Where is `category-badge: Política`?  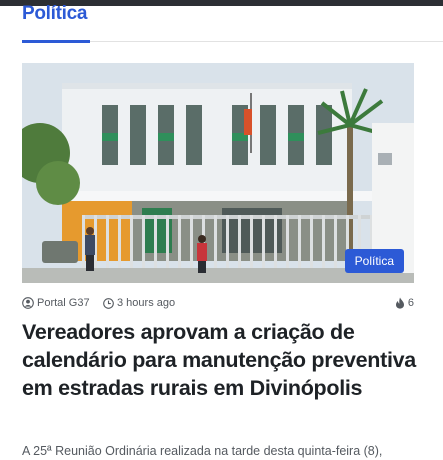
category-badge: Política is located at coordinates (374, 261).